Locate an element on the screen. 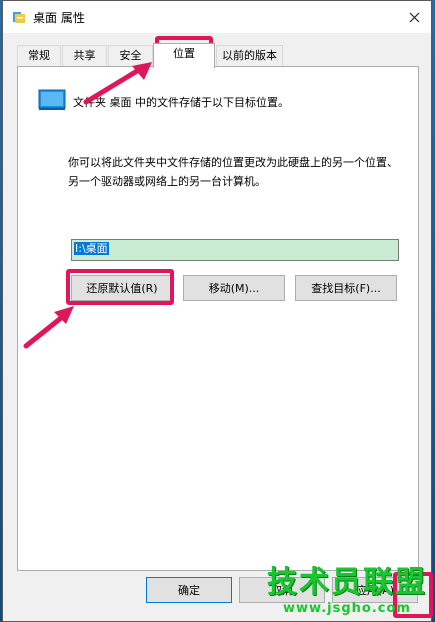 Image resolution: width=435 pixels, height=622 pixels. cancel-button: 取消 is located at coordinates (282, 590).